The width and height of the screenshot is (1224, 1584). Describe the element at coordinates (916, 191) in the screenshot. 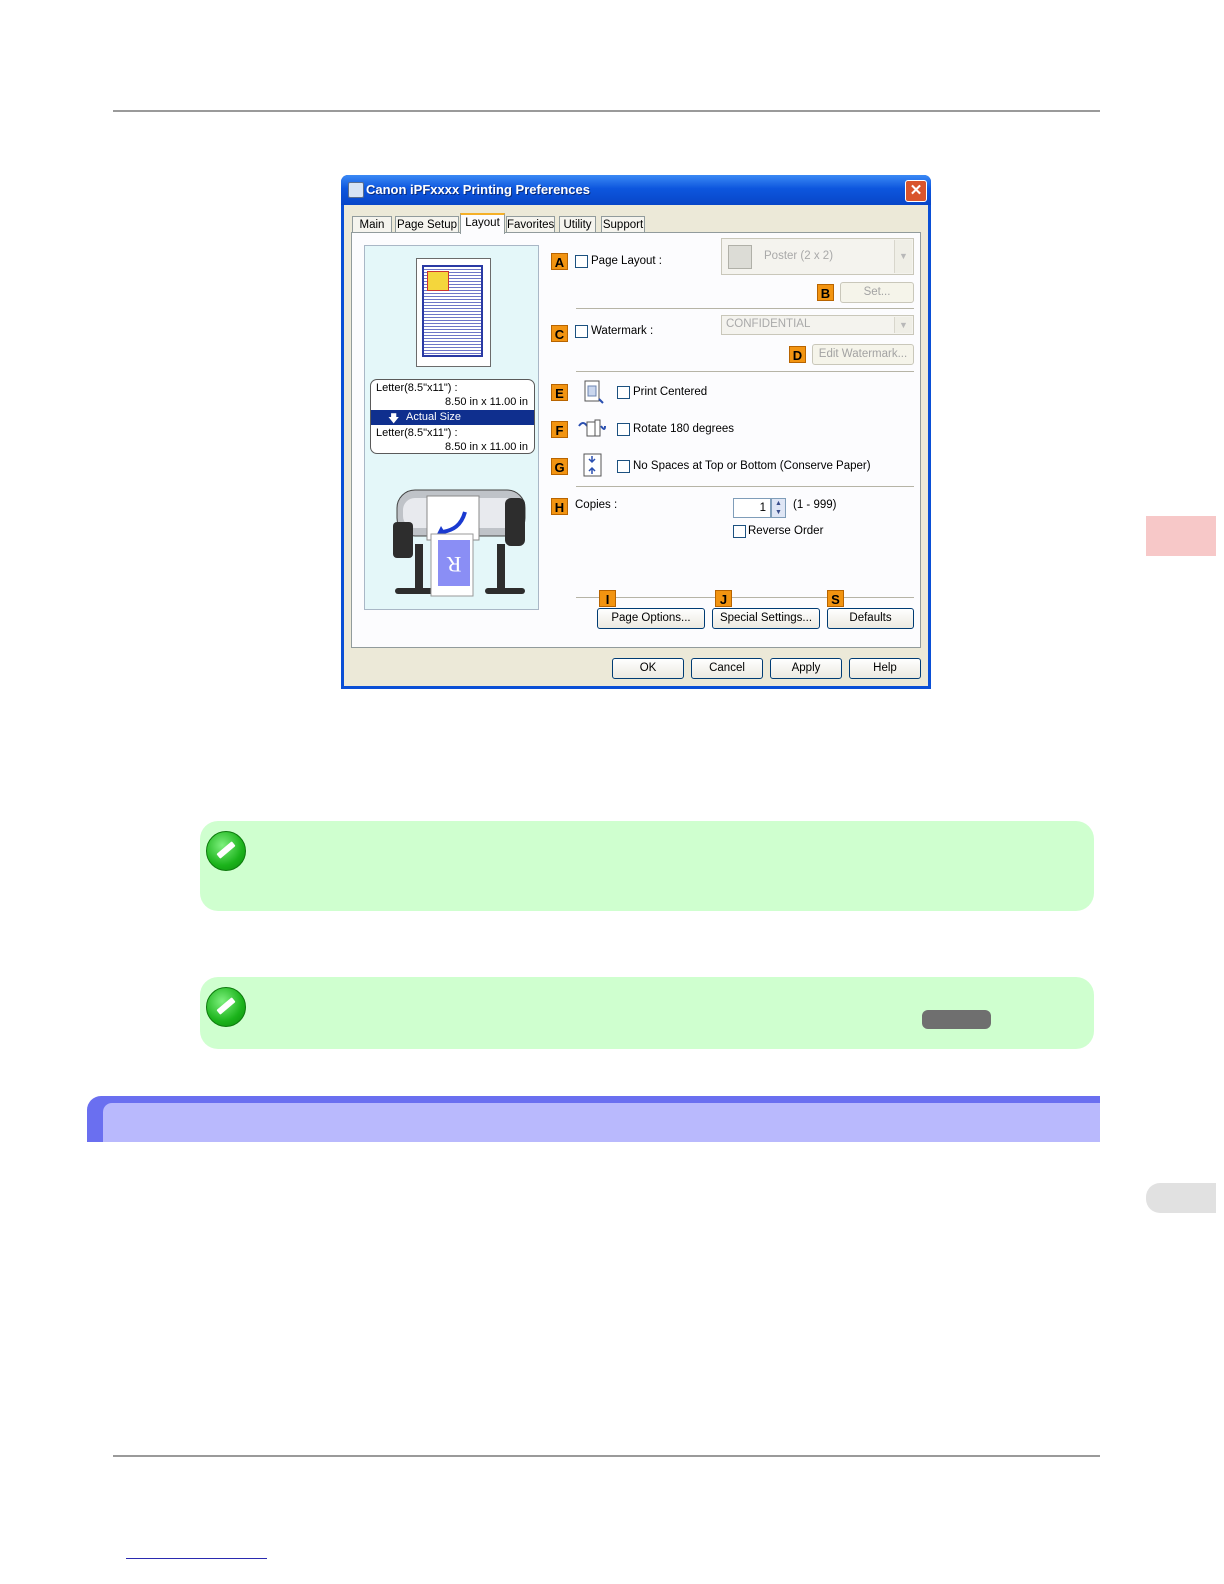

I see `close-button: ✕` at that location.